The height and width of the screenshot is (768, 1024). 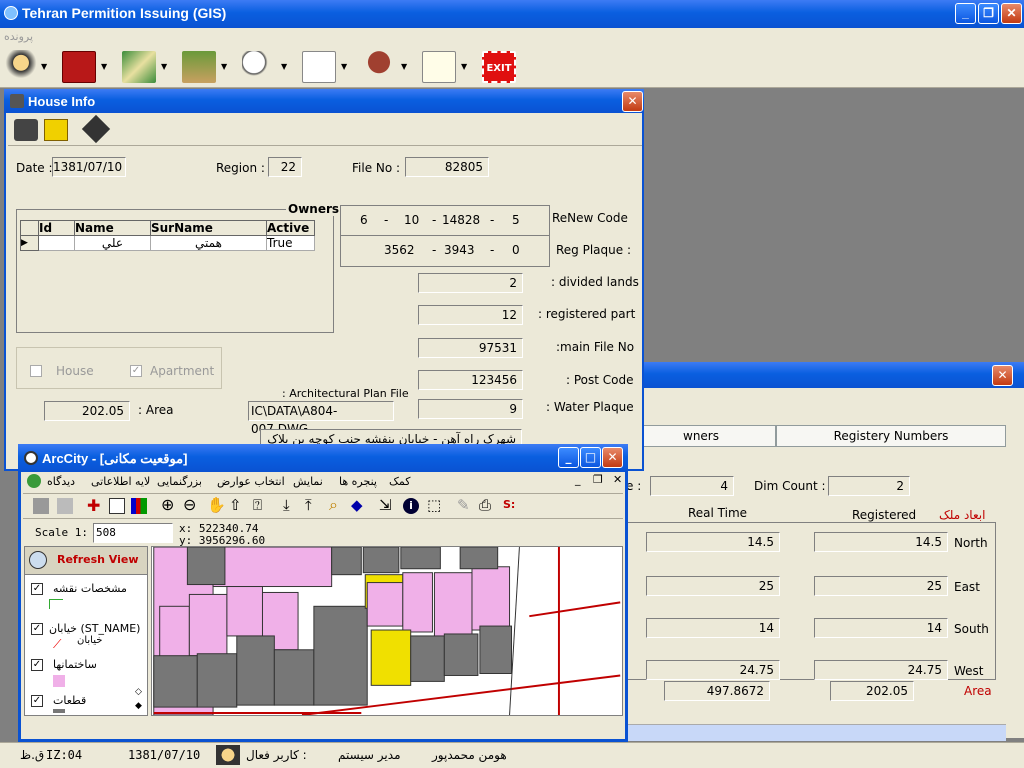 What do you see at coordinates (881, 628) in the screenshot?
I see `dim-registered-2: 14` at bounding box center [881, 628].